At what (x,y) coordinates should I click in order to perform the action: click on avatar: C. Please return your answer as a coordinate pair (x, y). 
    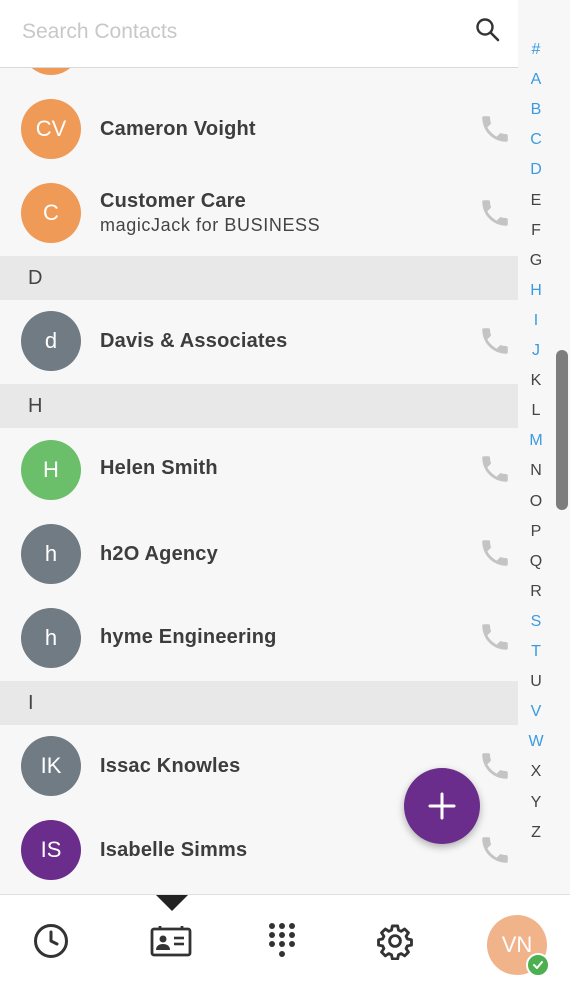
    Looking at the image, I should click on (51, 213).